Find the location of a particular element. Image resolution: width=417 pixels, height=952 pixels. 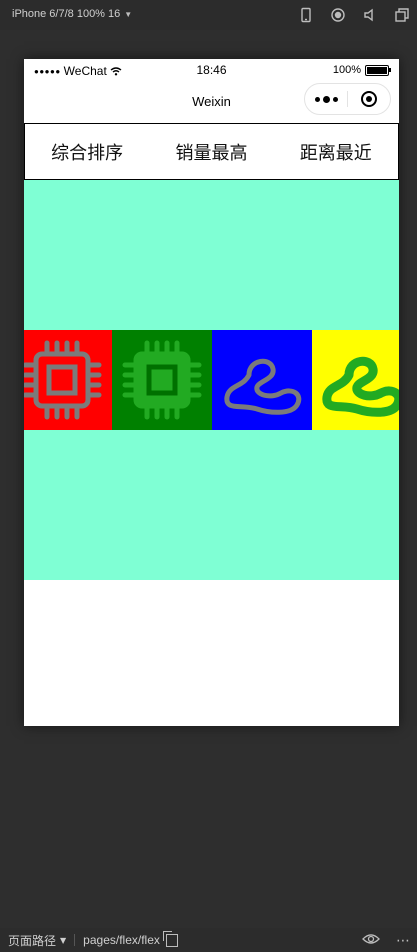

status-bar: ●●●●● WeChat 18:46 100% is located at coordinates (211, 71).